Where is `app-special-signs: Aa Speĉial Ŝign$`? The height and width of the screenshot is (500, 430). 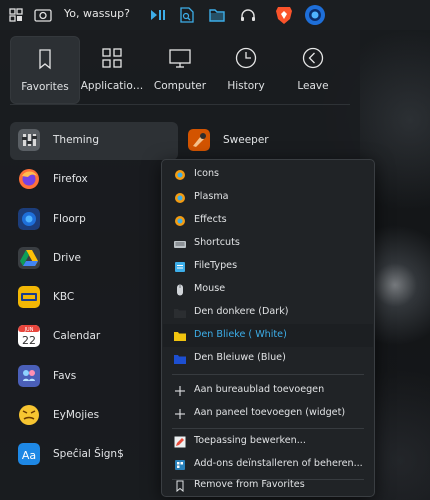
app-special-signs: Aa Speĉial Ŝign$ is located at coordinates (94, 455).